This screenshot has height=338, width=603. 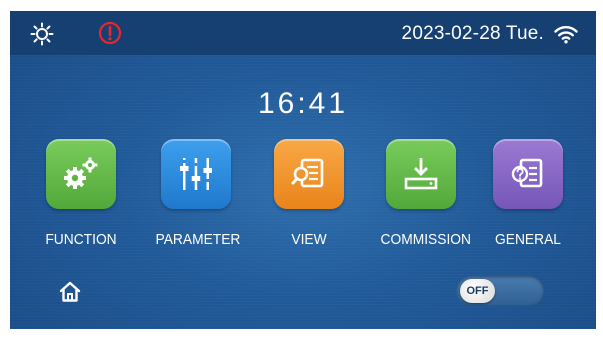 What do you see at coordinates (528, 239) in the screenshot?
I see `menu-general-label: GENERAL` at bounding box center [528, 239].